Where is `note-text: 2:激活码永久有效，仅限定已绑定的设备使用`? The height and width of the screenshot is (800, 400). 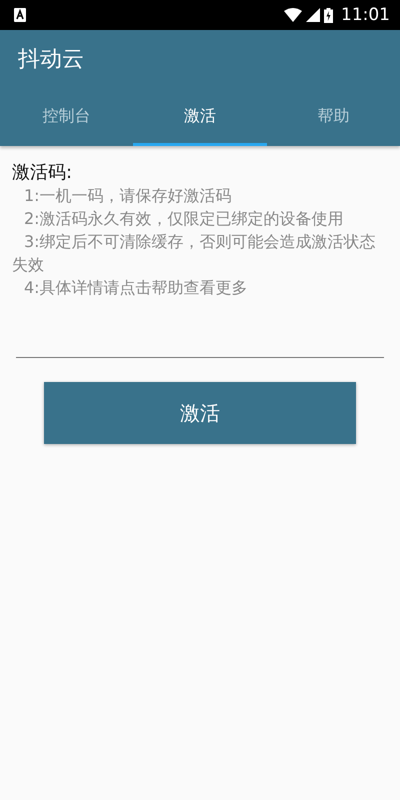
note-text: 2:激活码永久有效，仅限定已绑定的设备使用 is located at coordinates (184, 219).